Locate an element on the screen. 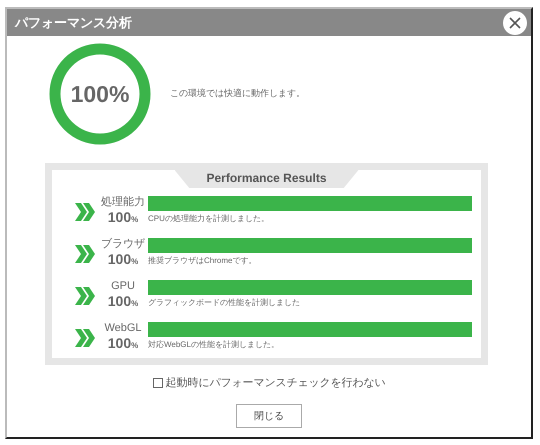 The width and height of the screenshot is (540, 445). close-dialog-button: 閉じる is located at coordinates (269, 416).